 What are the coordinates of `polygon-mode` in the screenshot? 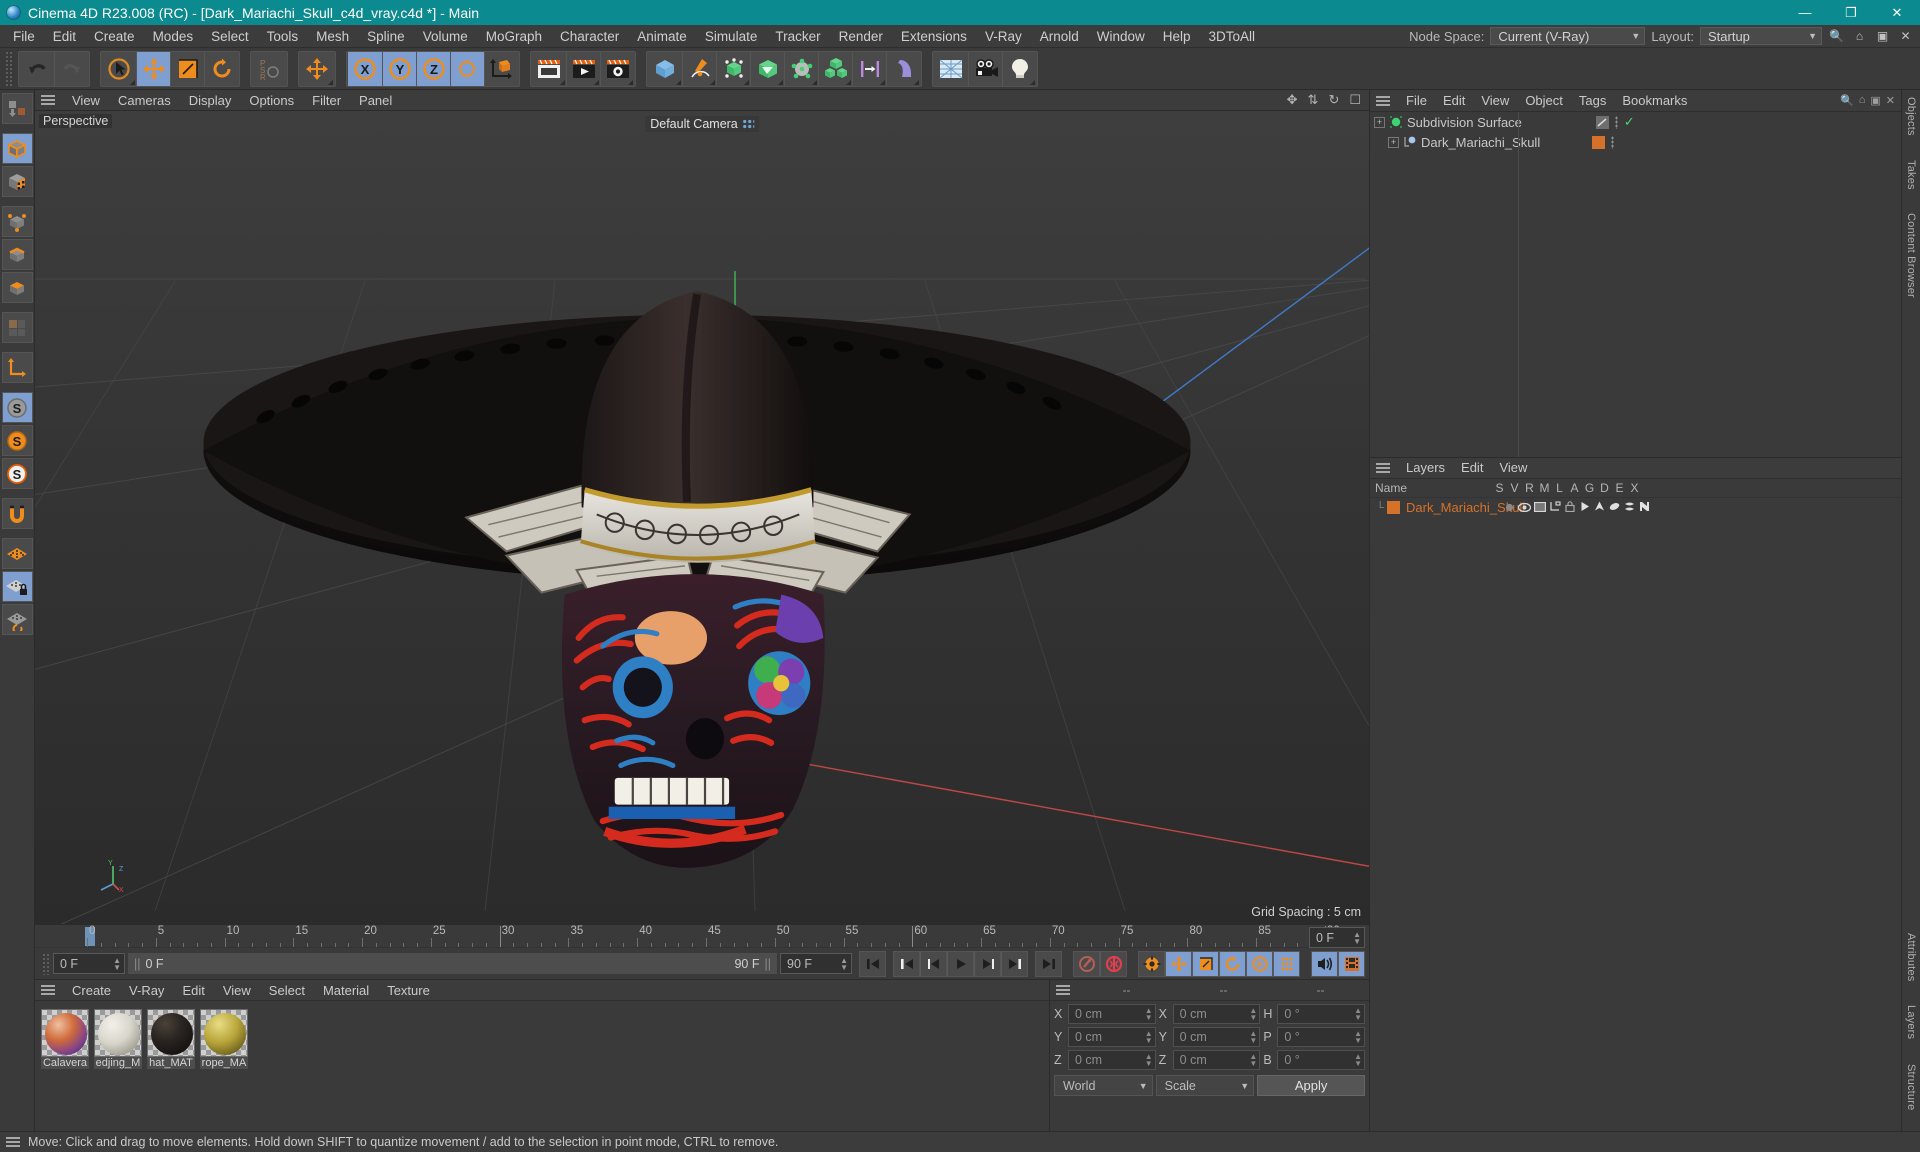 It's located at (17, 287).